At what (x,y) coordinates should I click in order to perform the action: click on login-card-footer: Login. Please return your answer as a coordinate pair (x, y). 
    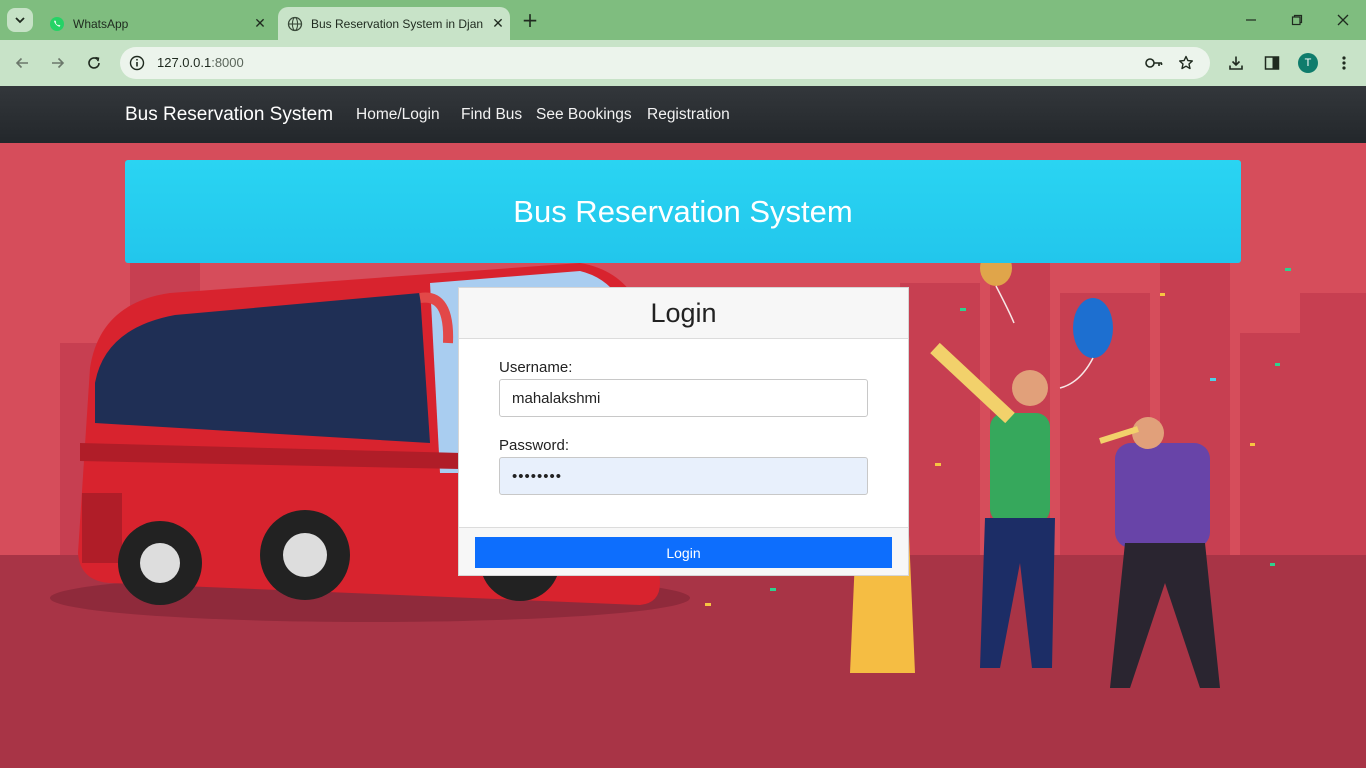
    Looking at the image, I should click on (683, 551).